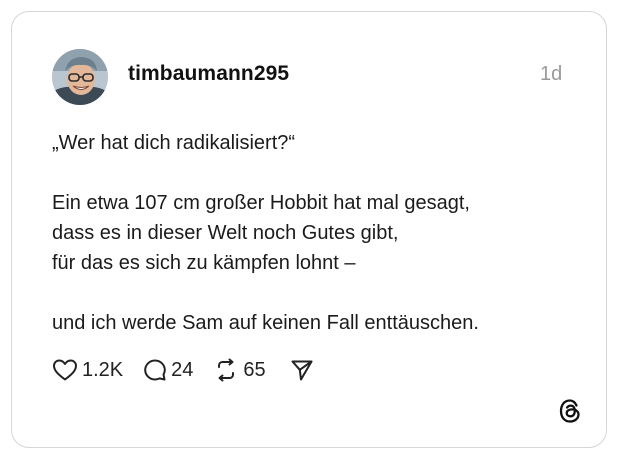 The width and height of the screenshot is (620, 461). What do you see at coordinates (103, 369) in the screenshot?
I see `like-count: 1.2K` at bounding box center [103, 369].